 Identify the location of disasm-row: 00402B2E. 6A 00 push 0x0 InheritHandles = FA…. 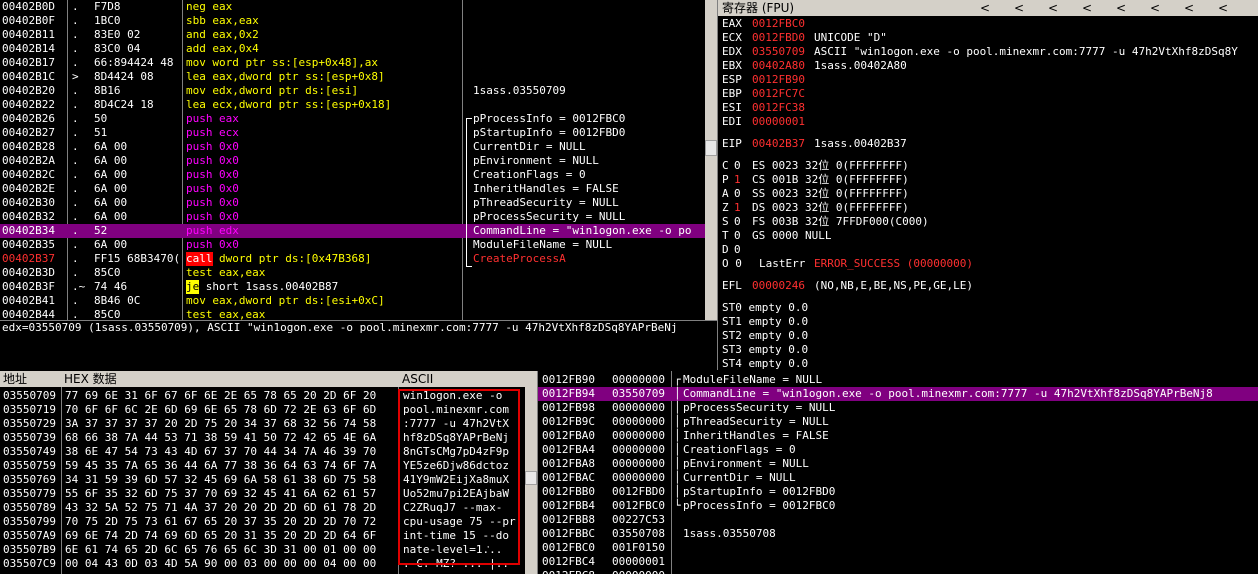
(352, 189).